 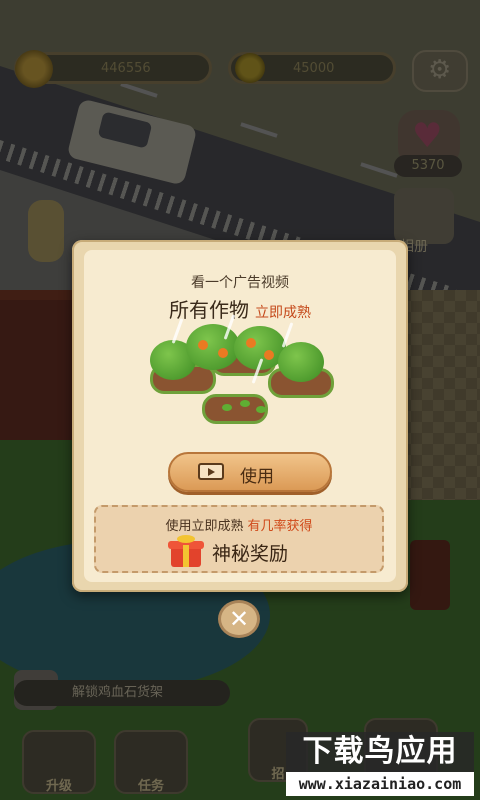 What do you see at coordinates (250, 554) in the screenshot?
I see `reward-title: 神秘奖励` at bounding box center [250, 554].